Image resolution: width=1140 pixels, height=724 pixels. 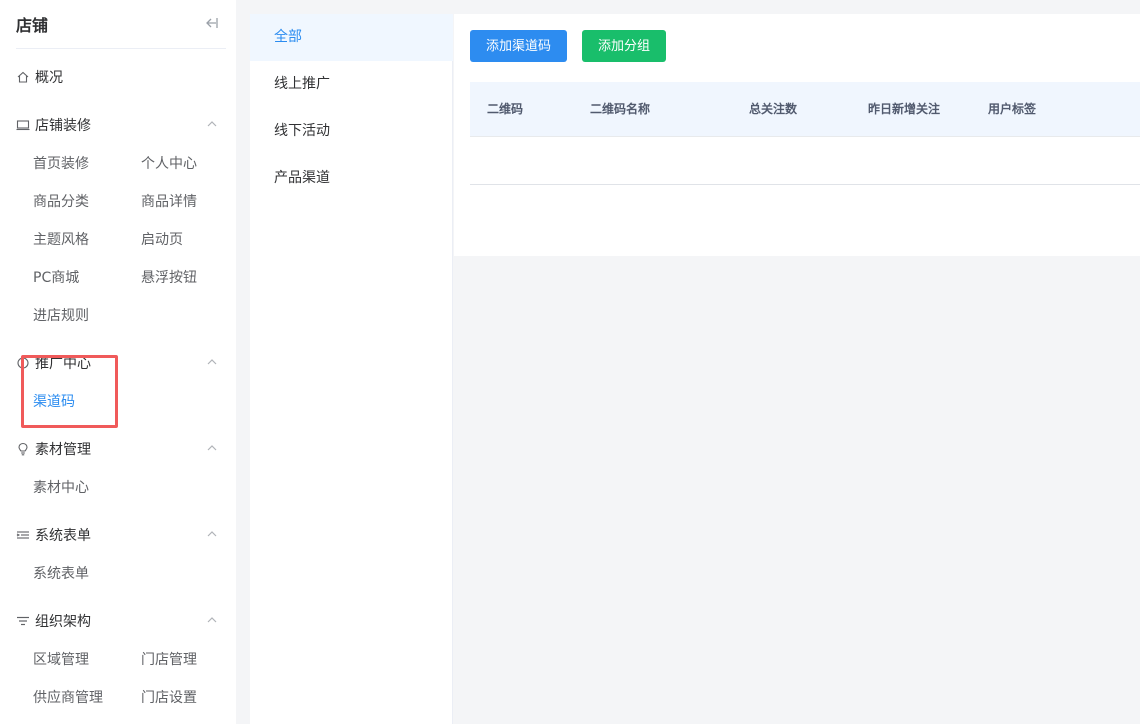 I want to click on column-header-new-followers-yesterday: 昨日新增关注, so click(x=904, y=109).